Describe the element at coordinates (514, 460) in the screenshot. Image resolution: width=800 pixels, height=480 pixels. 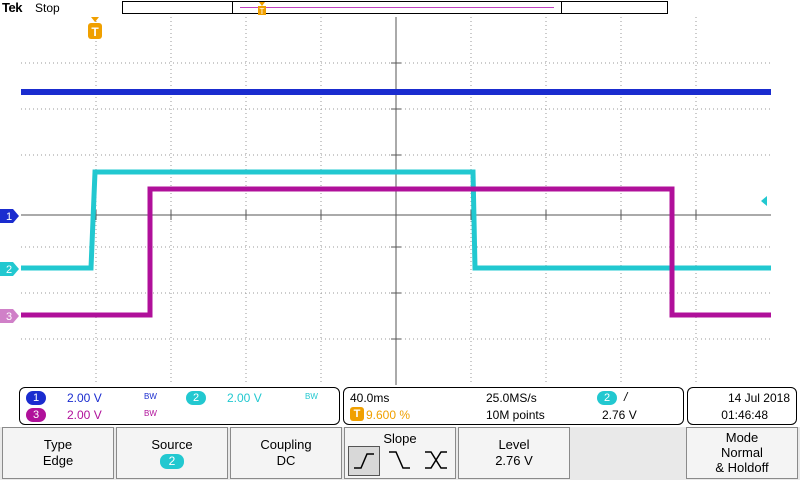
I see `trigger-level-value: 2.76 V` at that location.